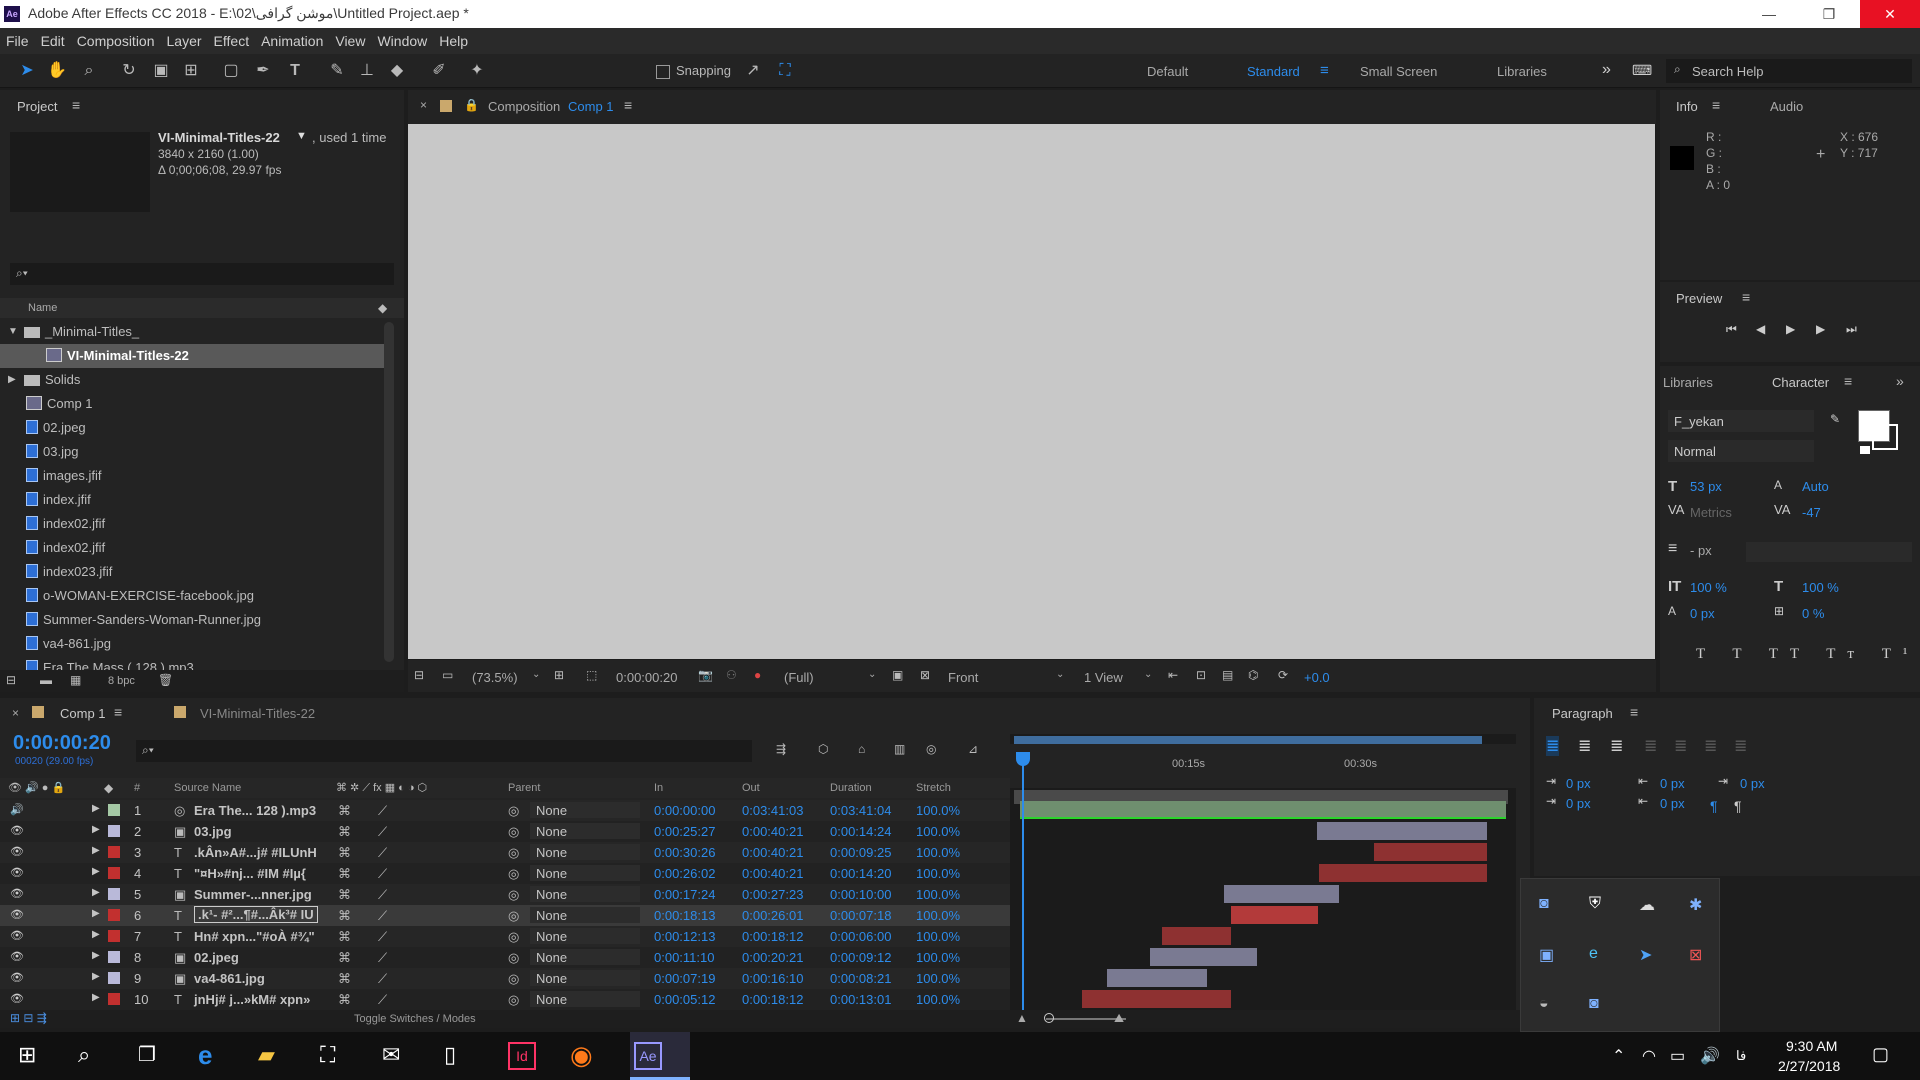 This screenshot has width=1920, height=1080. I want to click on indesign-icon: Id, so click(522, 1056).